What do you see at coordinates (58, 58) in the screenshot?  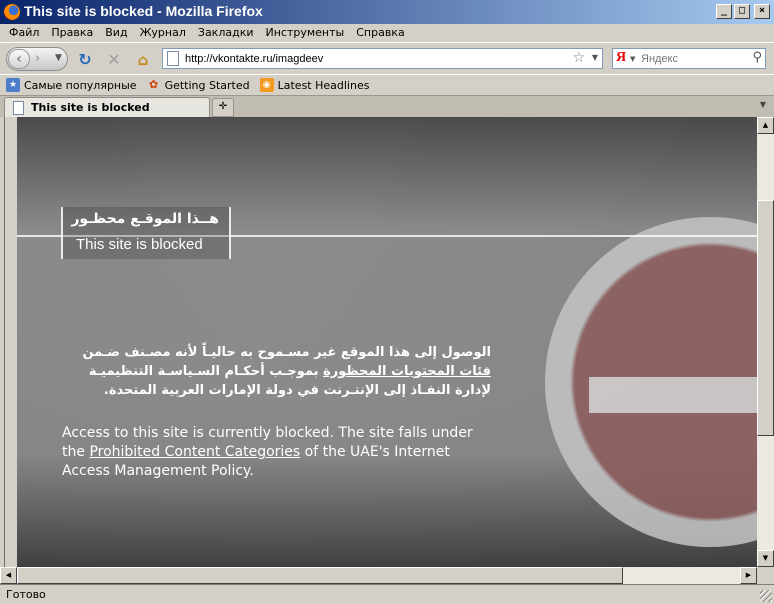 I see `history-dropdown-icon: ▼` at bounding box center [58, 58].